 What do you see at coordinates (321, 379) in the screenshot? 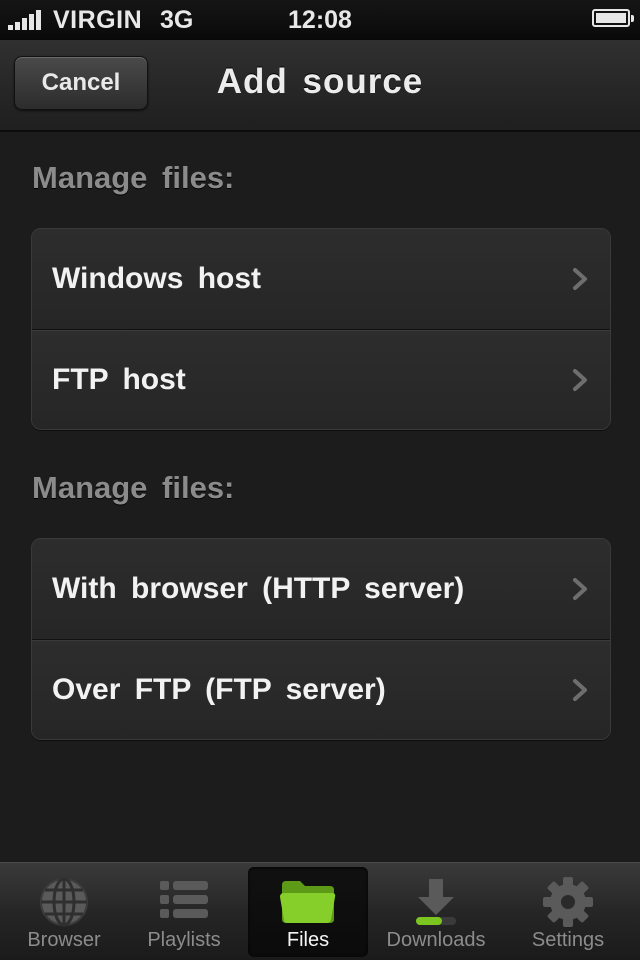
I see `ftp-host-row: FTP host` at bounding box center [321, 379].